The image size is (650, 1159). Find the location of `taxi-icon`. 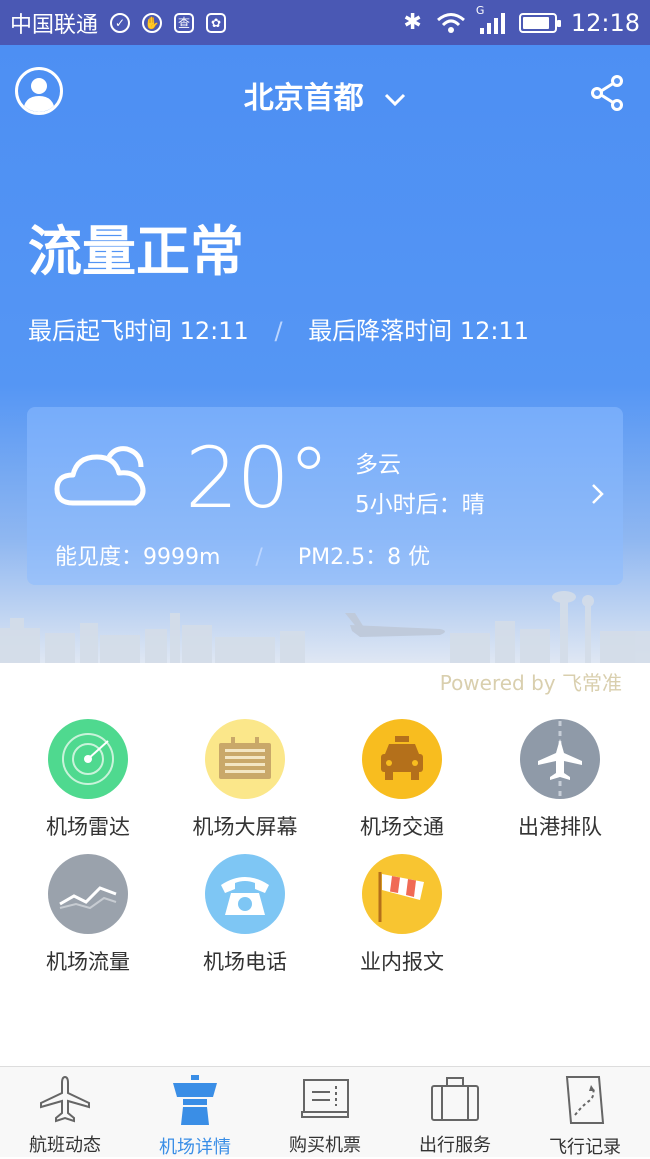

taxi-icon is located at coordinates (402, 759).